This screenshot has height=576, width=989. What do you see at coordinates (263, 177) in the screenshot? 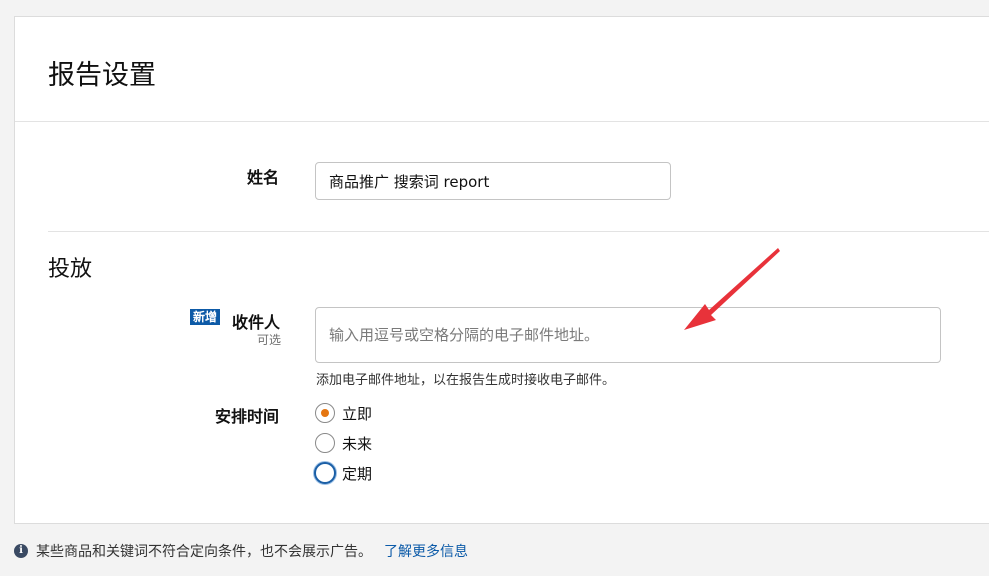
I see `name-label: 姓名` at bounding box center [263, 177].